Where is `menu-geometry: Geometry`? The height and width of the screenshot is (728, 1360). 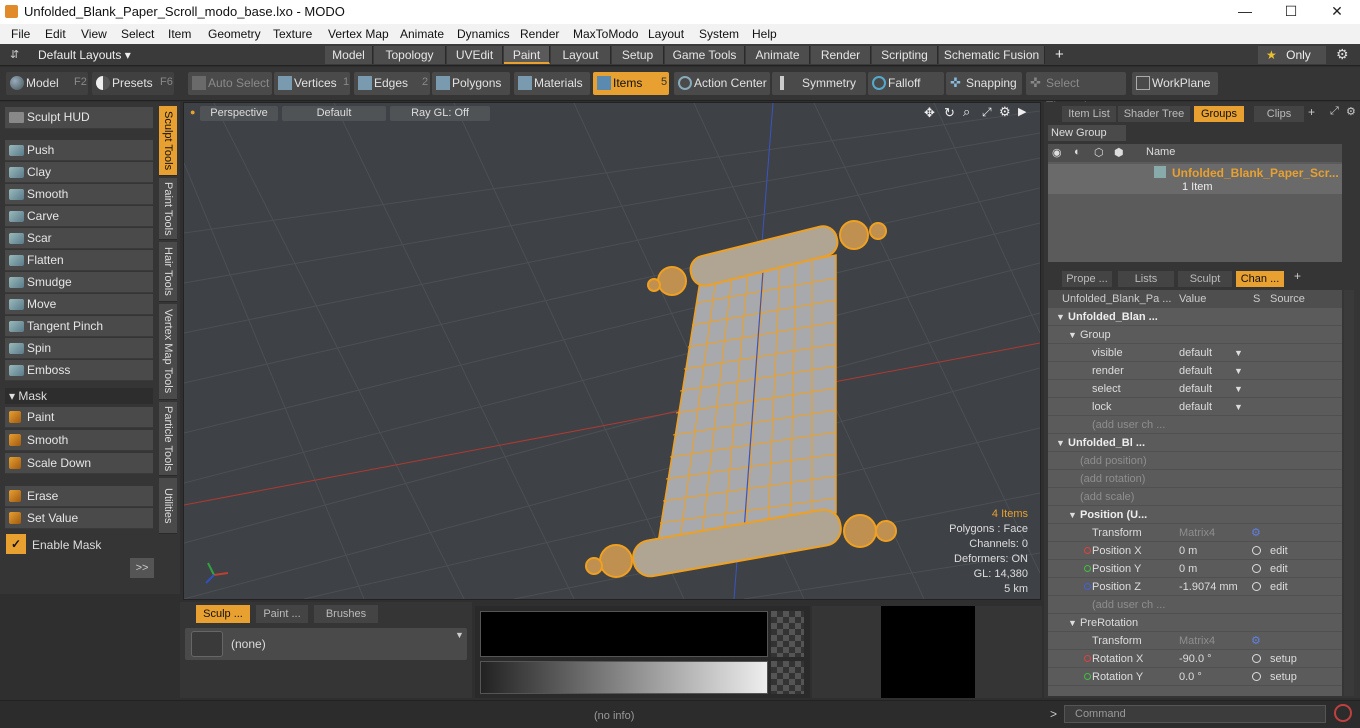 menu-geometry: Geometry is located at coordinates (234, 34).